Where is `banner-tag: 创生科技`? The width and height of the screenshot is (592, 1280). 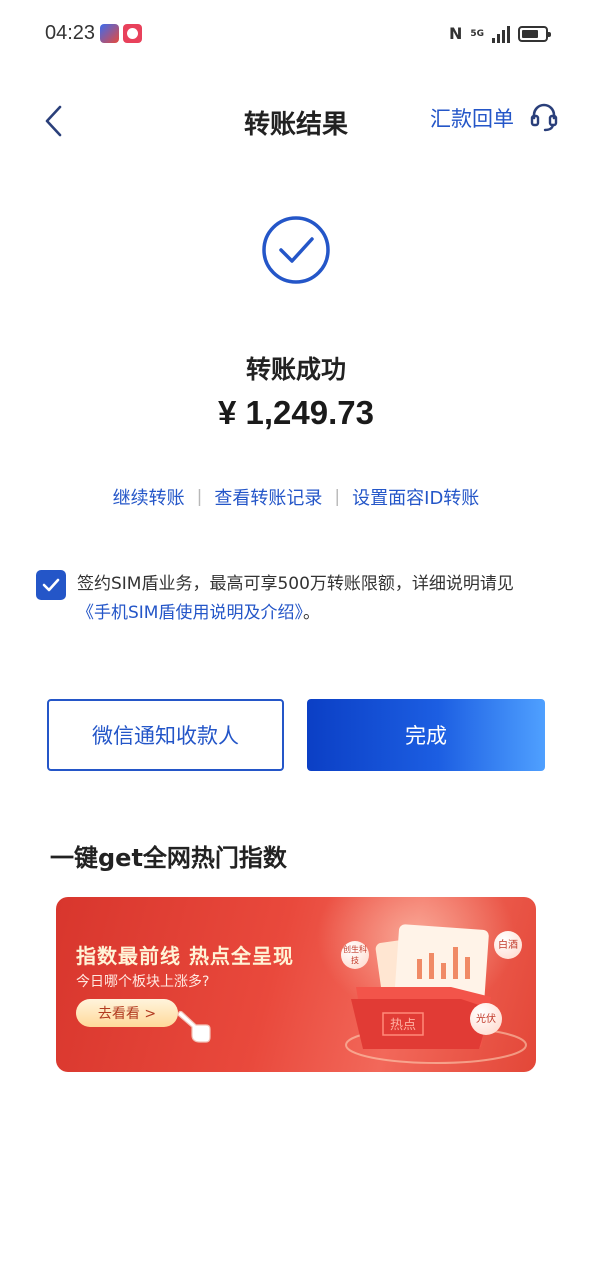
banner-tag: 创生科技 is located at coordinates (355, 955).